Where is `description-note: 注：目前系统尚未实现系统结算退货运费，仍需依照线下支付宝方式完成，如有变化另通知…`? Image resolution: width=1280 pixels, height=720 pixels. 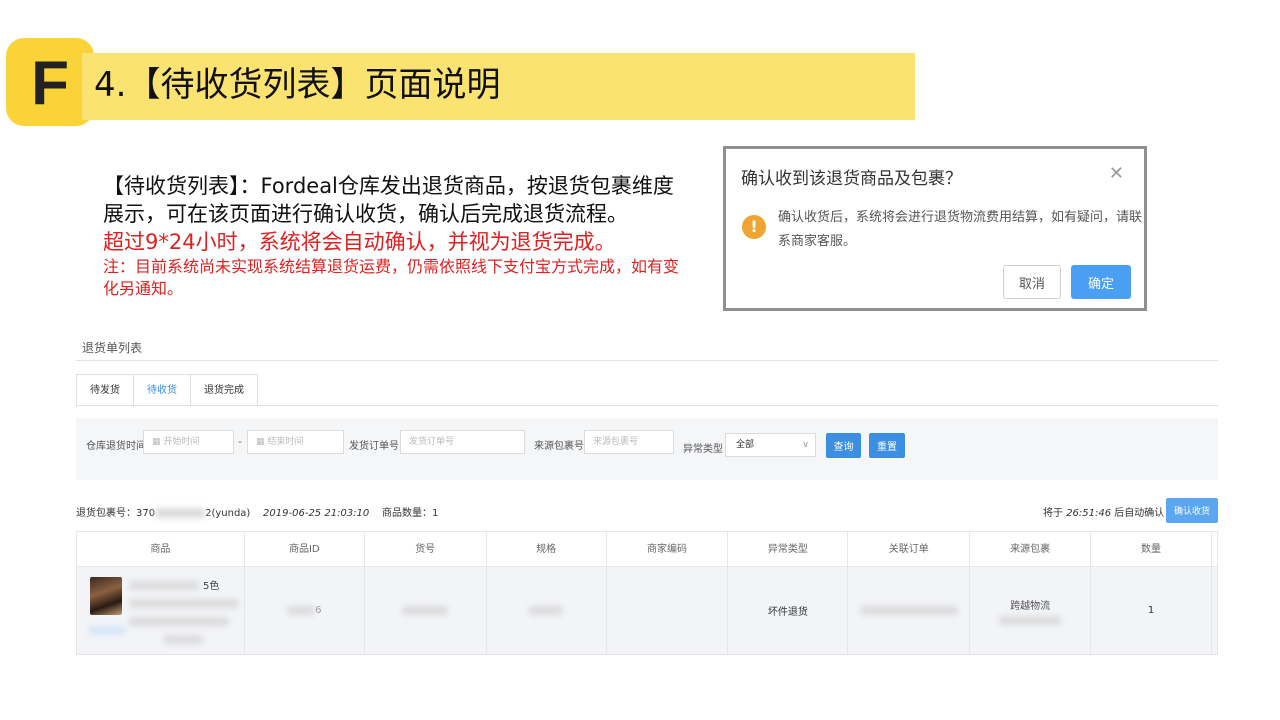
description-note: 注：目前系统尚未实现系统结算退货运费，仍需依照线下支付宝方式完成，如有变化另通知… is located at coordinates (391, 277).